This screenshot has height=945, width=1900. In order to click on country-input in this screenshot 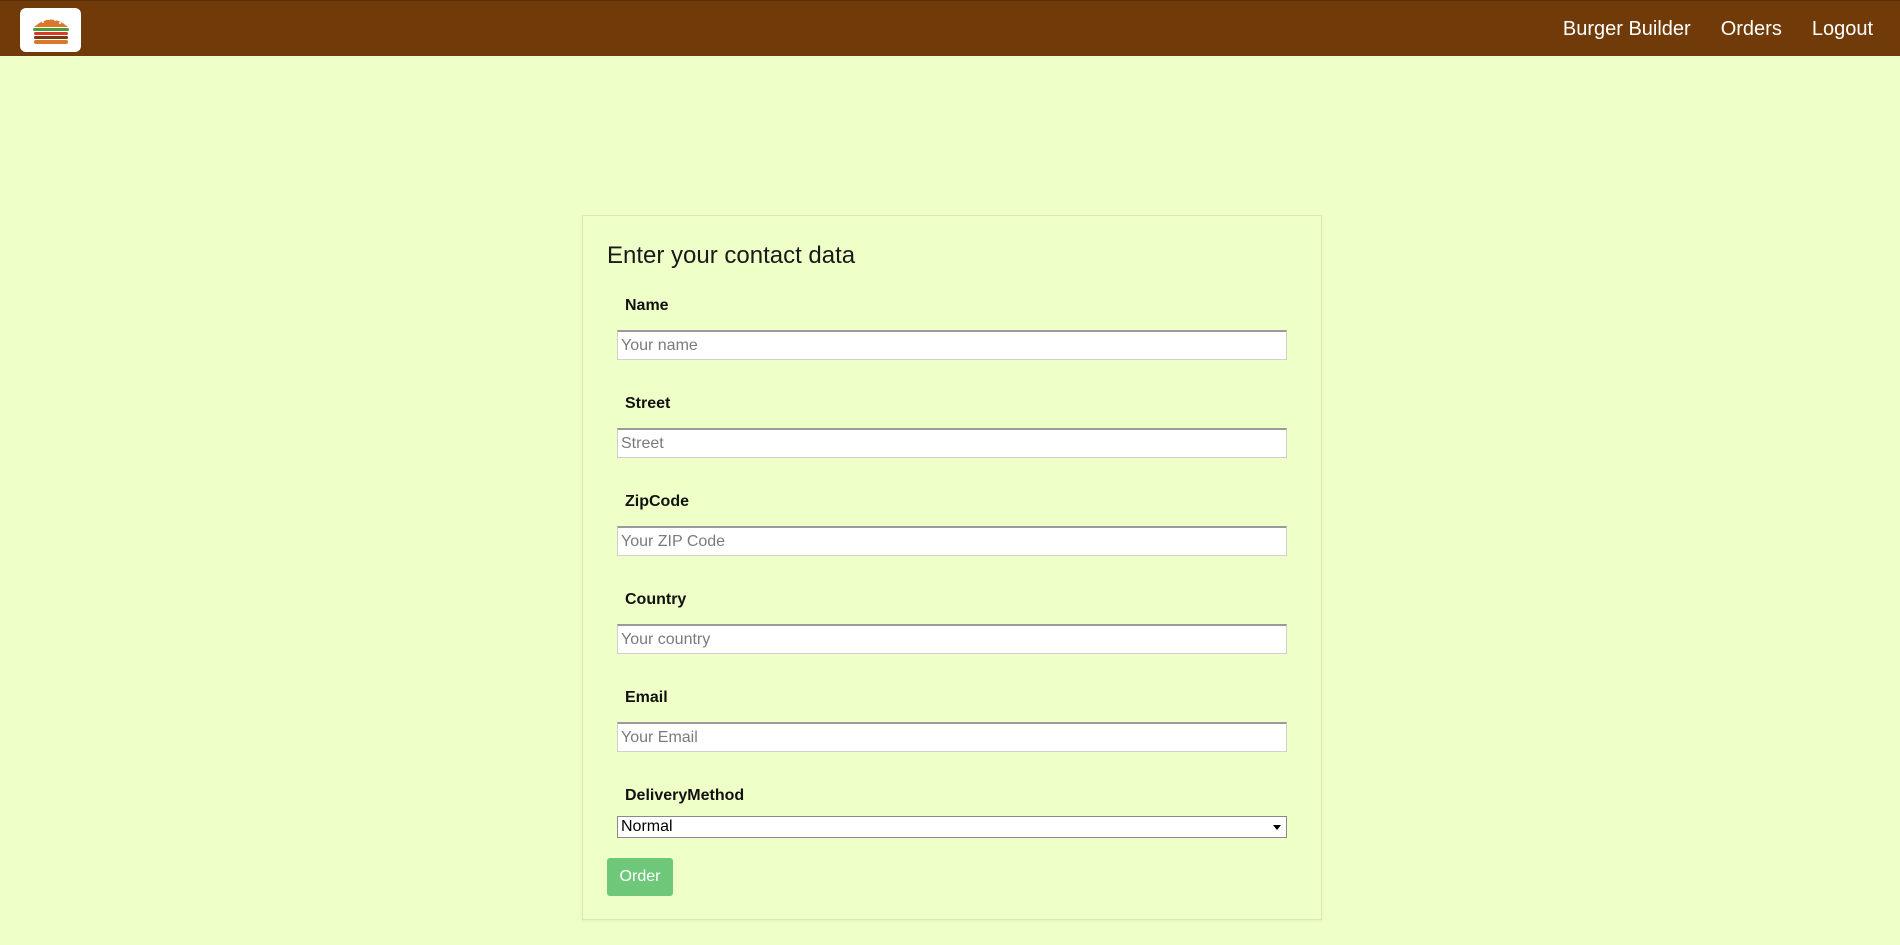, I will do `click(952, 639)`.